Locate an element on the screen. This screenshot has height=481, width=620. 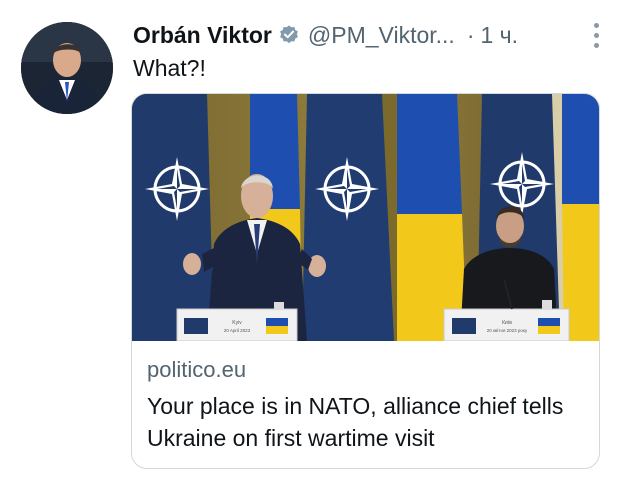
avatar-photo is located at coordinates (67, 68).